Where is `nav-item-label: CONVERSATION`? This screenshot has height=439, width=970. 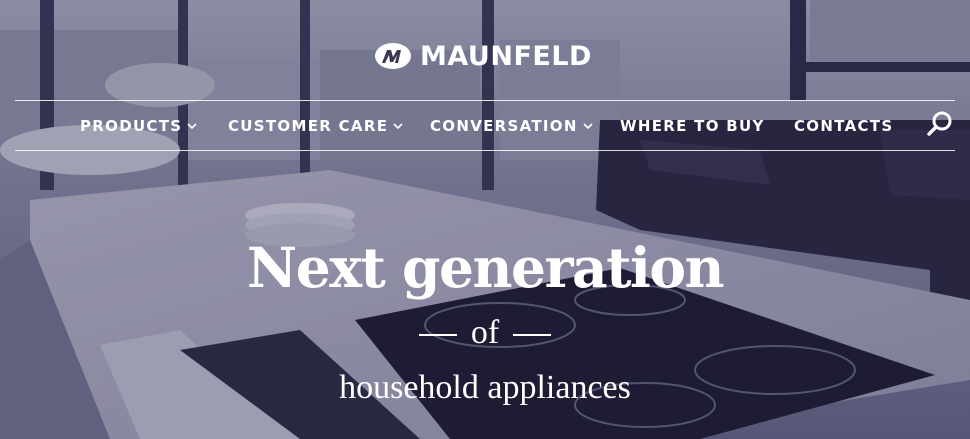 nav-item-label: CONVERSATION is located at coordinates (504, 125).